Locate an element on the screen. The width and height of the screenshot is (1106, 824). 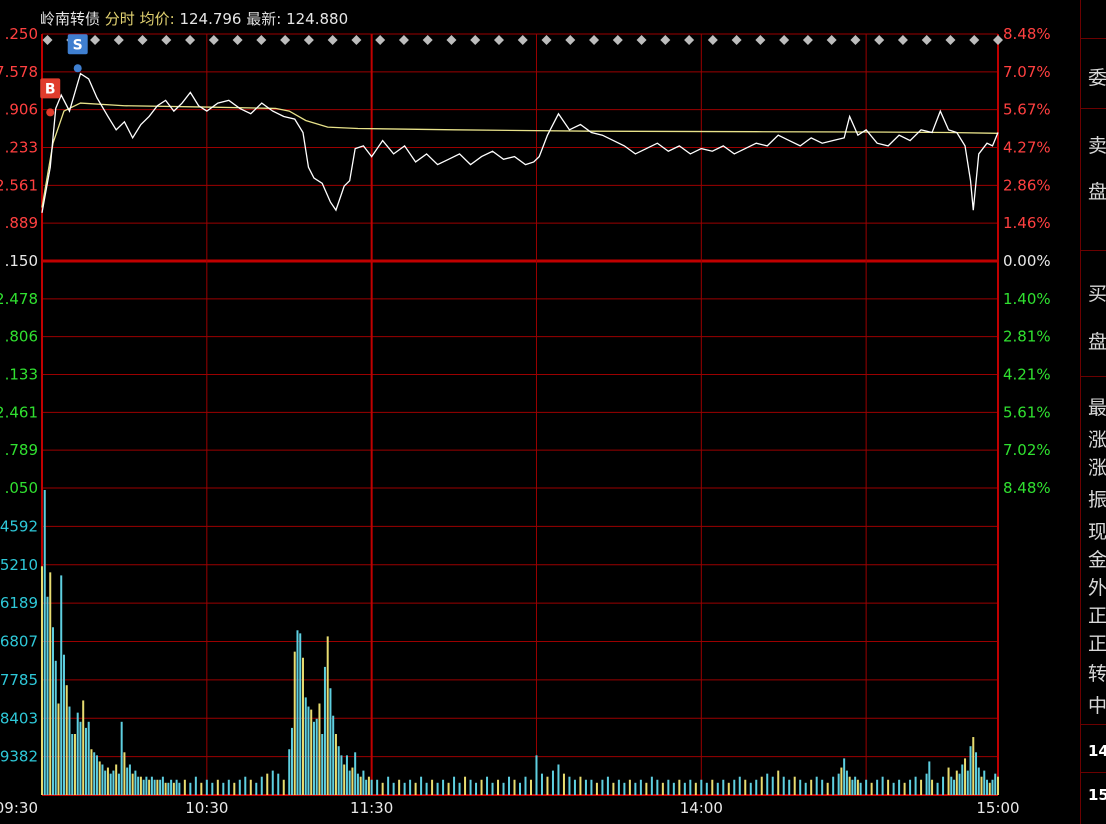
left-price-tick: 2.561 is located at coordinates (19, 185).